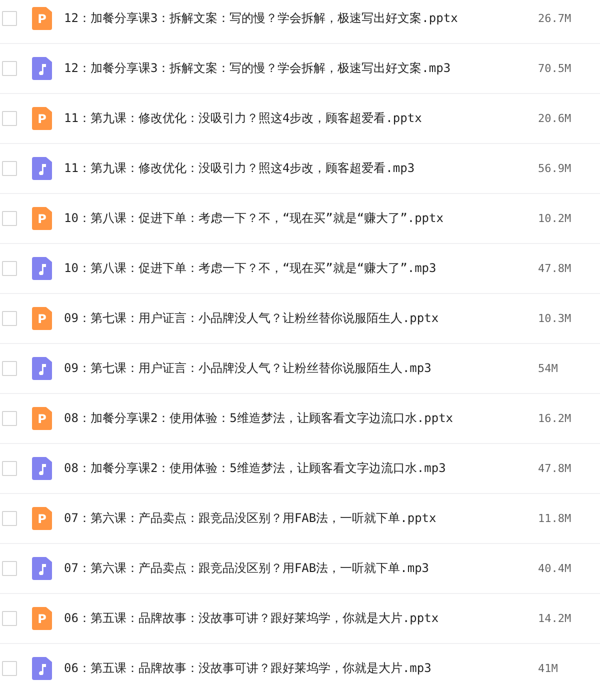 The image size is (600, 690). What do you see at coordinates (555, 618) in the screenshot?
I see `file-size: 14.2M` at bounding box center [555, 618].